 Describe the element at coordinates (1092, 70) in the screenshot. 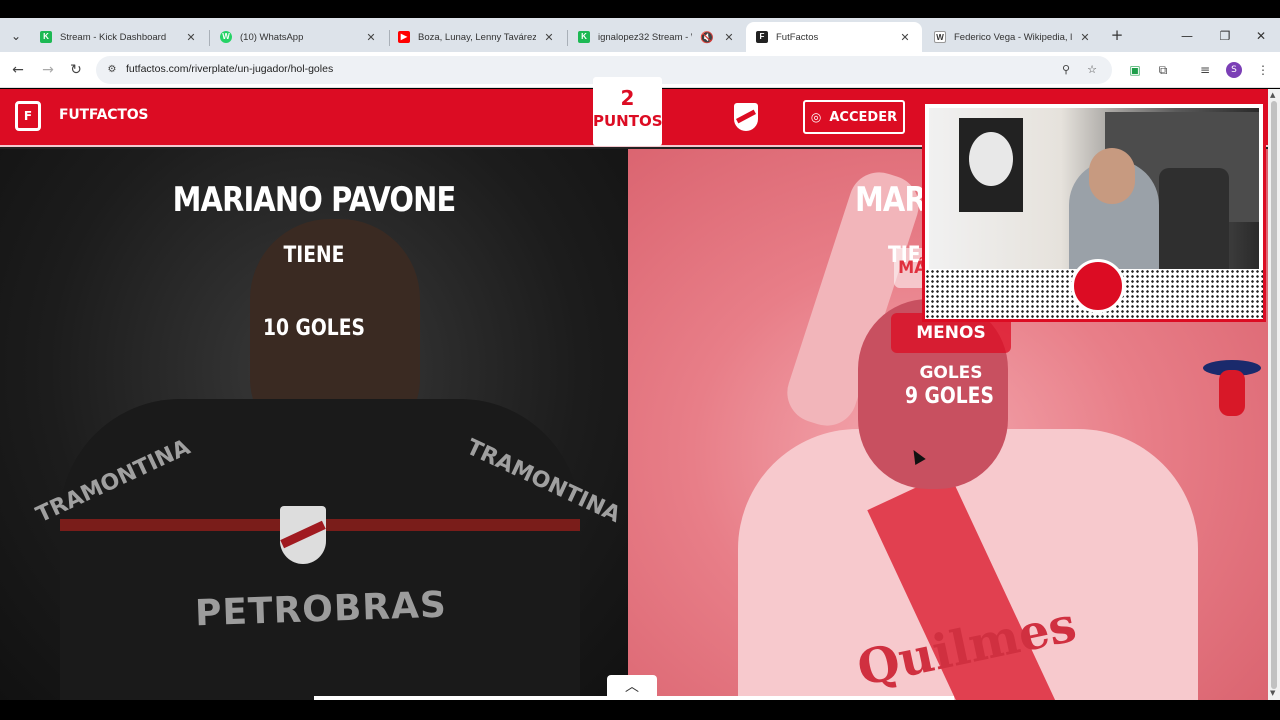

I see `bookmark-star-icon: ☆` at that location.